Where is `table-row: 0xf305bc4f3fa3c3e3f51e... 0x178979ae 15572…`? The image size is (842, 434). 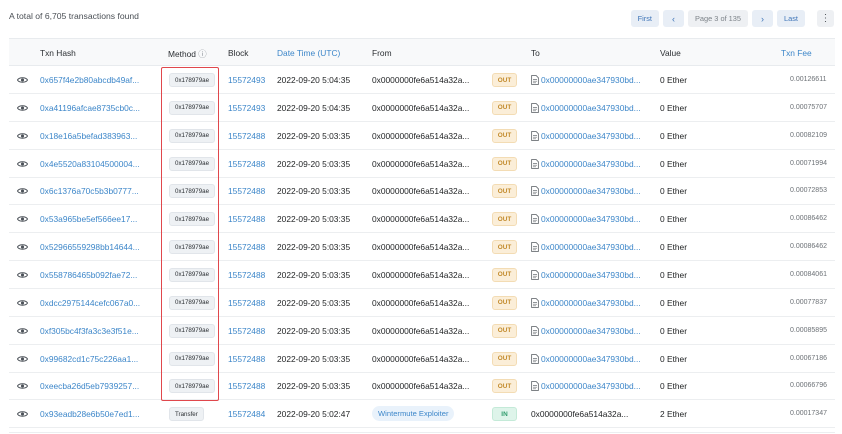 table-row: 0xf305bc4f3fa3c3e3f51e... 0x178979ae 15572… is located at coordinates (422, 331).